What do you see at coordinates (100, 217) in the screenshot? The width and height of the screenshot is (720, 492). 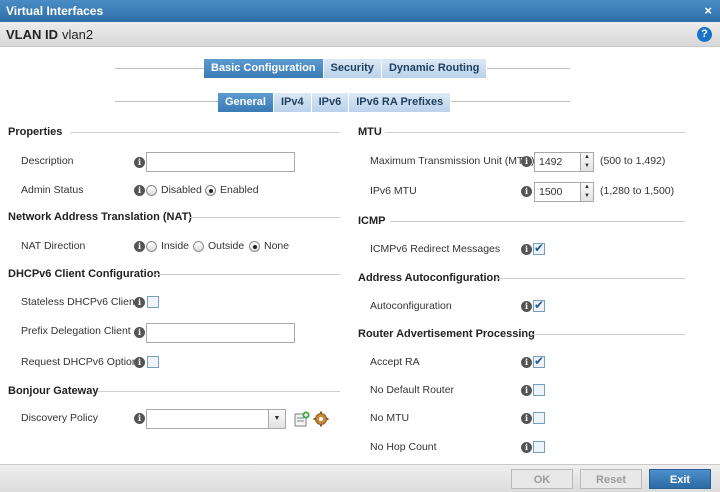 I see `nat-heading: Network Address Translation (NAT)` at bounding box center [100, 217].